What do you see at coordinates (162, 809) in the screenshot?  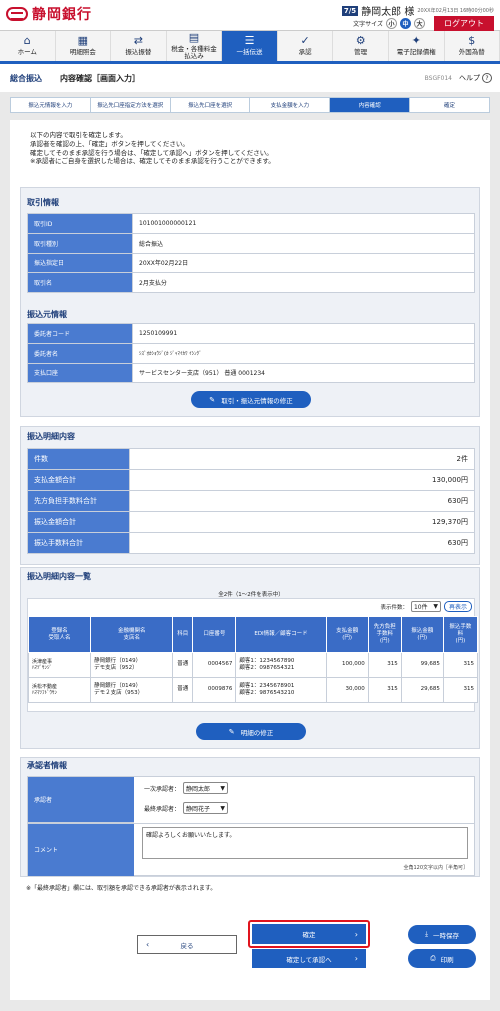 I see `final-approver-label: 最終承認者：` at bounding box center [162, 809].